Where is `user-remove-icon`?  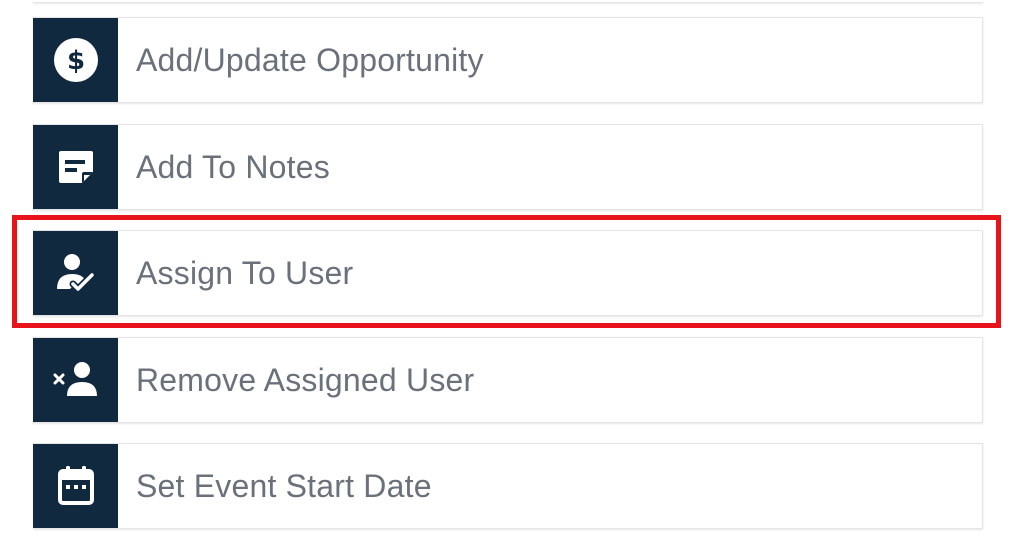 user-remove-icon is located at coordinates (76, 380).